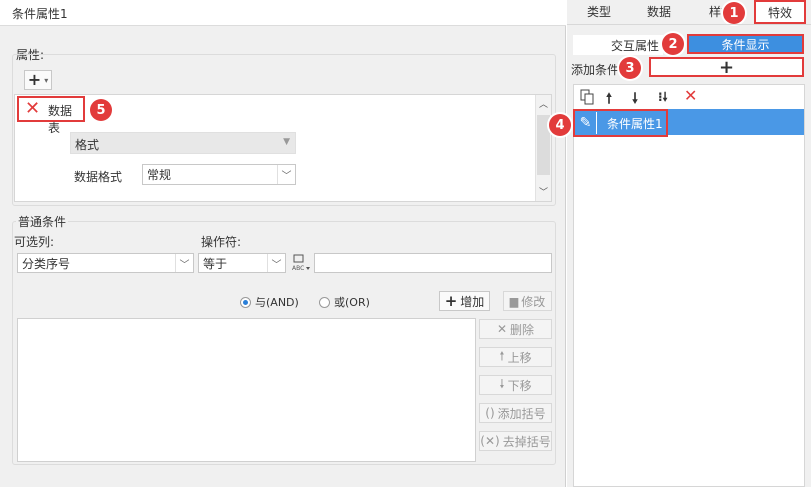 The image size is (811, 487). I want to click on tab-effects: 特效, so click(780, 12).